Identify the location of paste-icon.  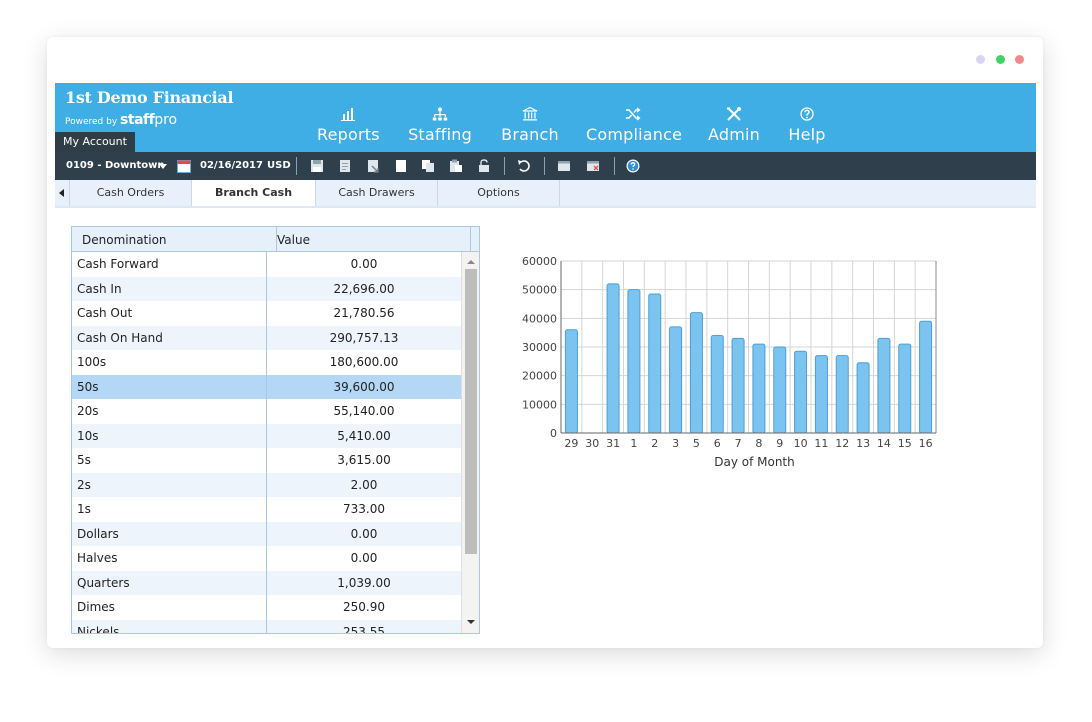
(456, 166).